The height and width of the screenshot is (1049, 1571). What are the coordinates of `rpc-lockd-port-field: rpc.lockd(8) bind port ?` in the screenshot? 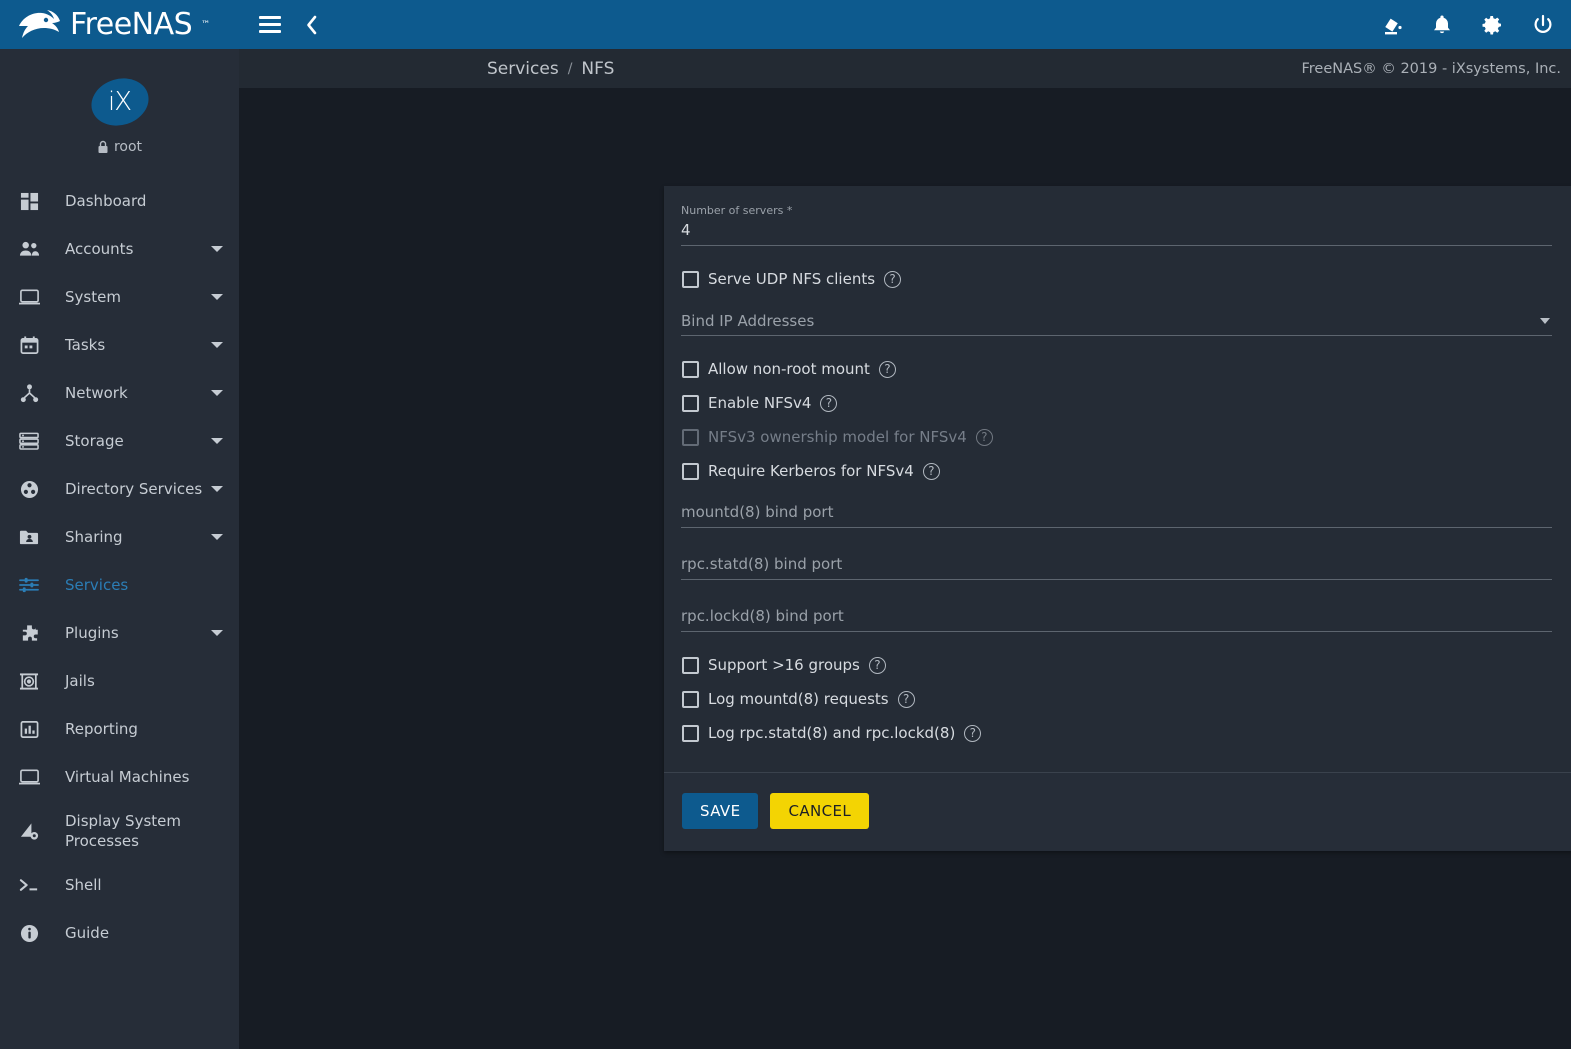 It's located at (1126, 619).